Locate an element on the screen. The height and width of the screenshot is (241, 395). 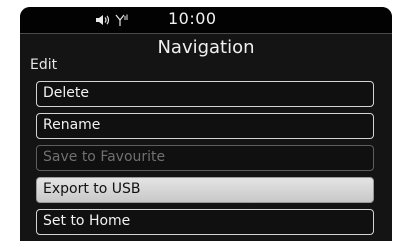
section-label: Edit is located at coordinates (44, 65).